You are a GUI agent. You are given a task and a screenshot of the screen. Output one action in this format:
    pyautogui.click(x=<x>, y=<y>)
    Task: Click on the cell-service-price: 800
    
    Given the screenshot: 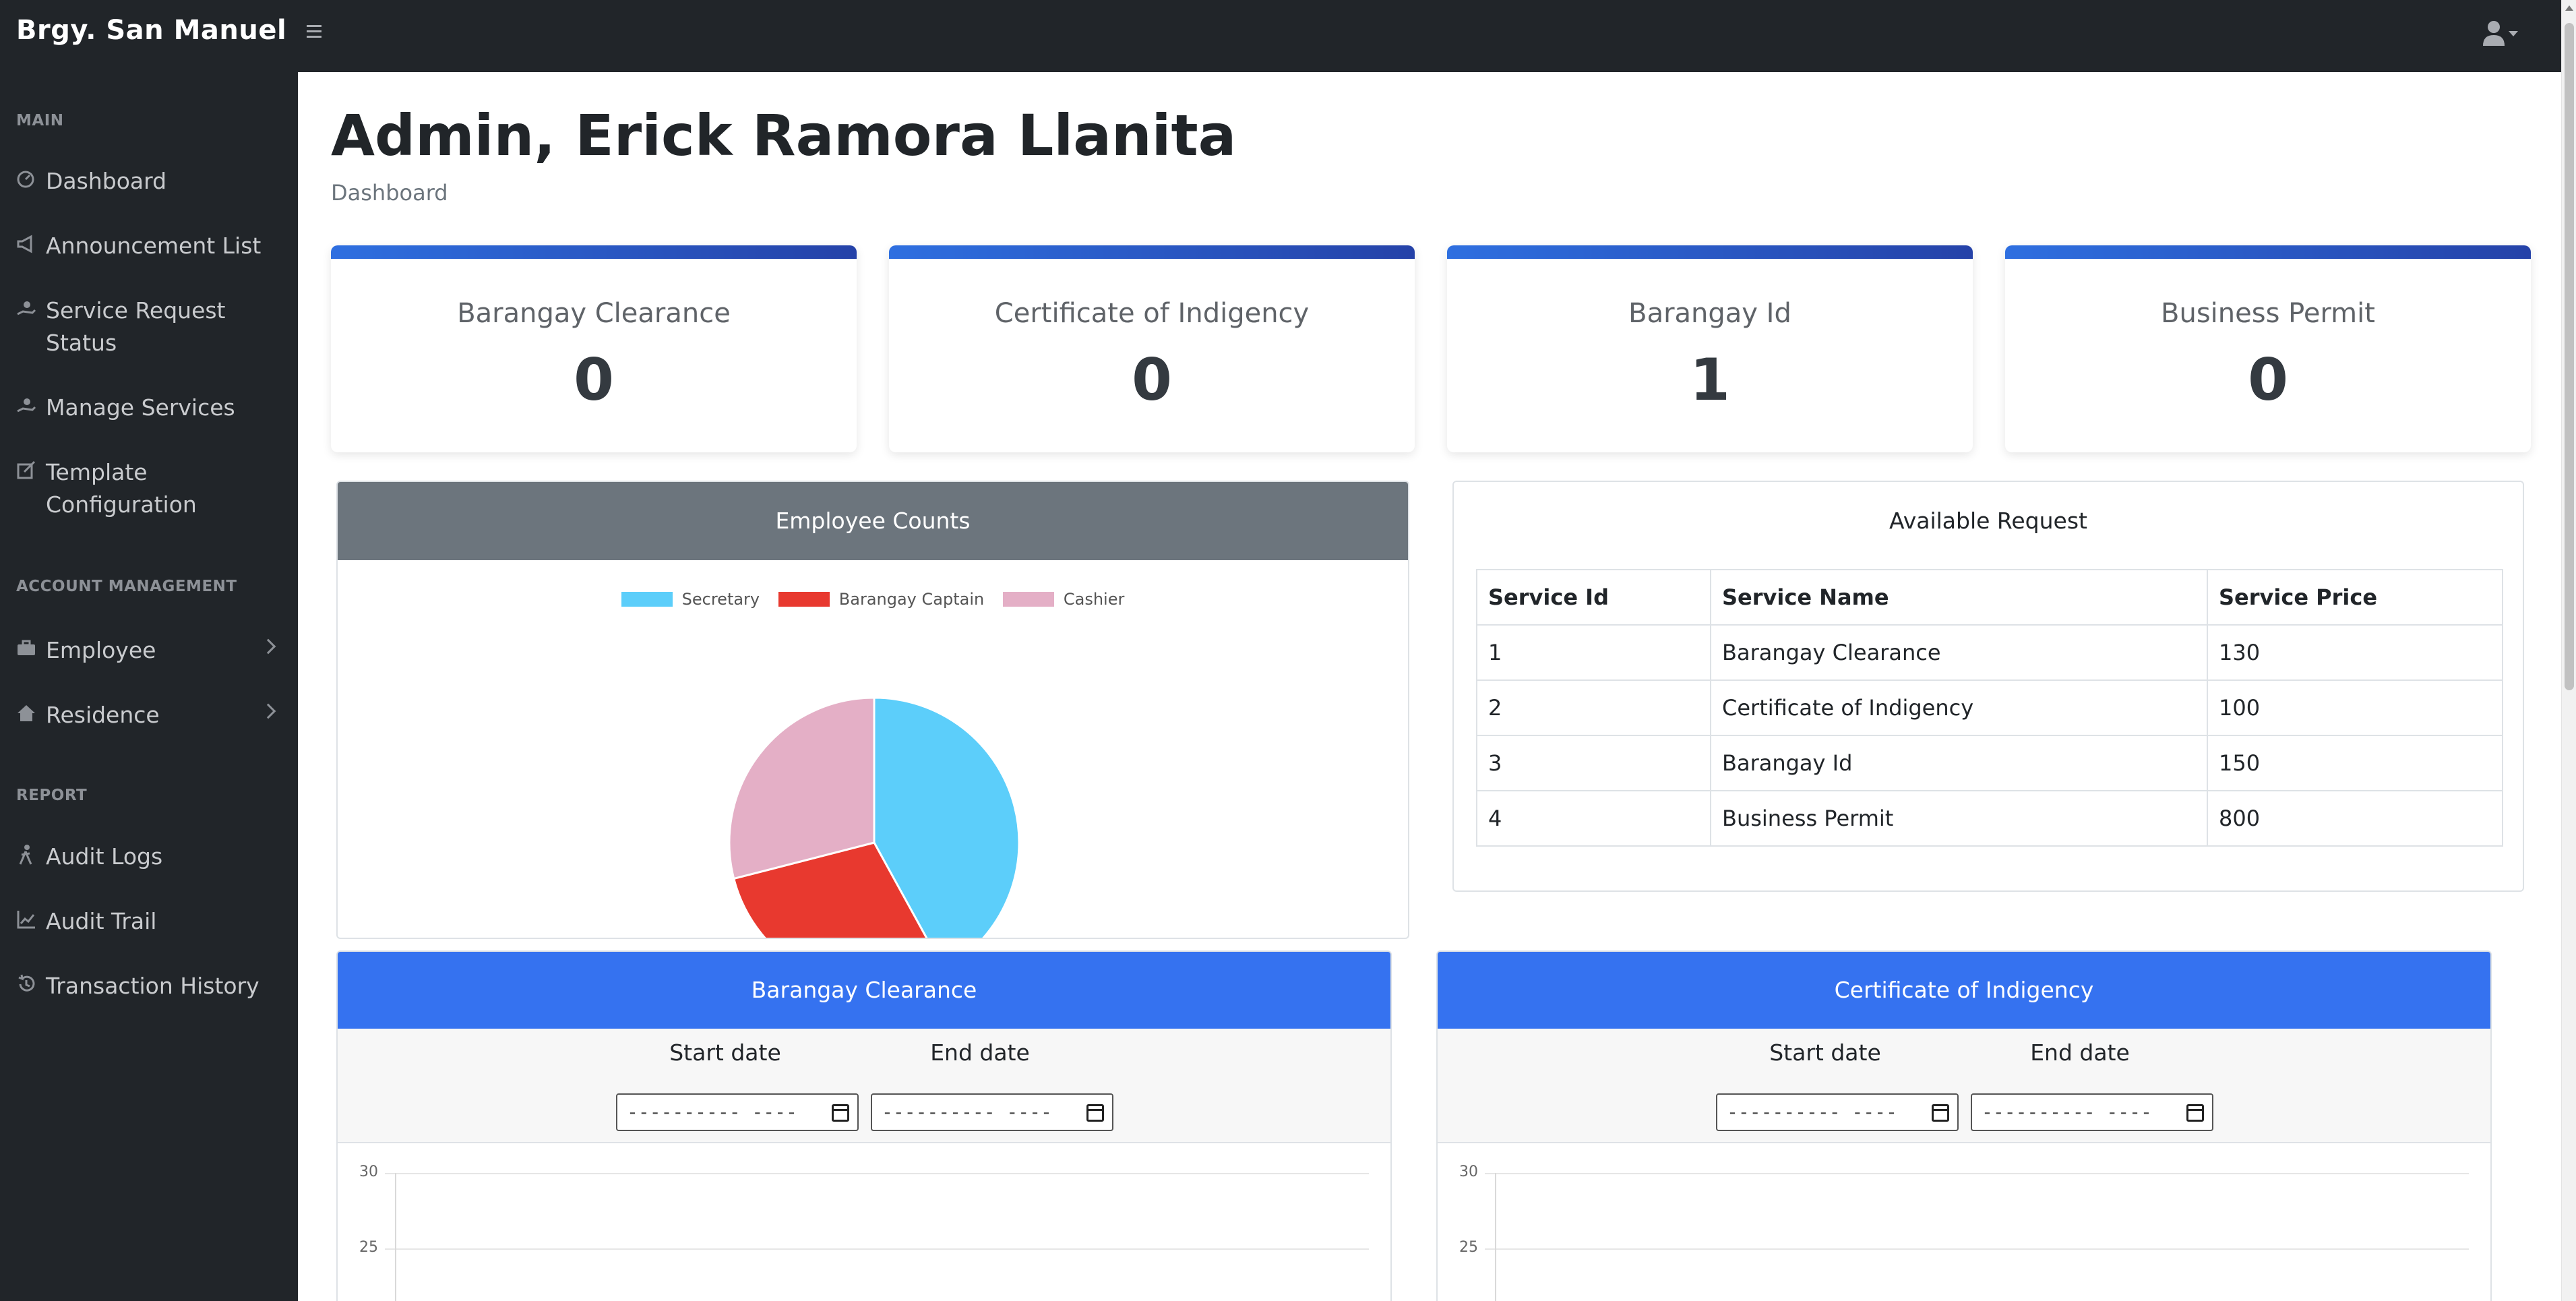 What is the action you would take?
    pyautogui.click(x=2355, y=818)
    